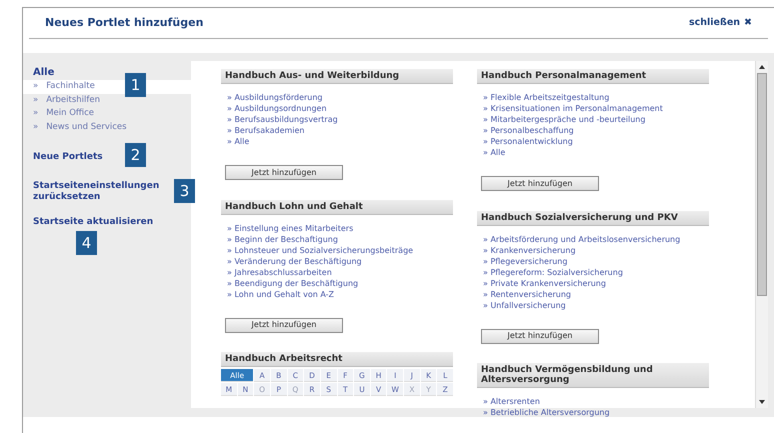  Describe the element at coordinates (596, 261) in the screenshot. I see `portlet-link: » Pflegeversicherung` at that location.